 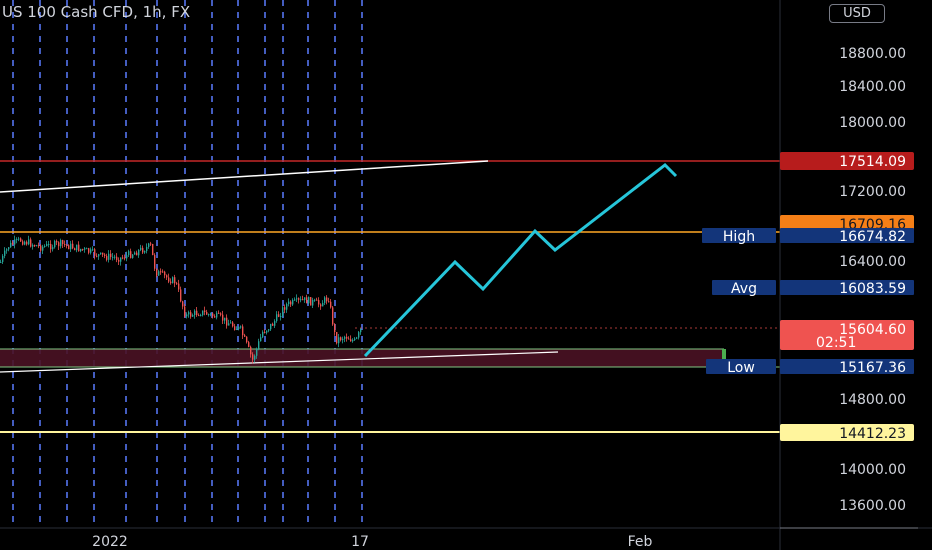 I want to click on price-tick: 13600.00, so click(x=872, y=506).